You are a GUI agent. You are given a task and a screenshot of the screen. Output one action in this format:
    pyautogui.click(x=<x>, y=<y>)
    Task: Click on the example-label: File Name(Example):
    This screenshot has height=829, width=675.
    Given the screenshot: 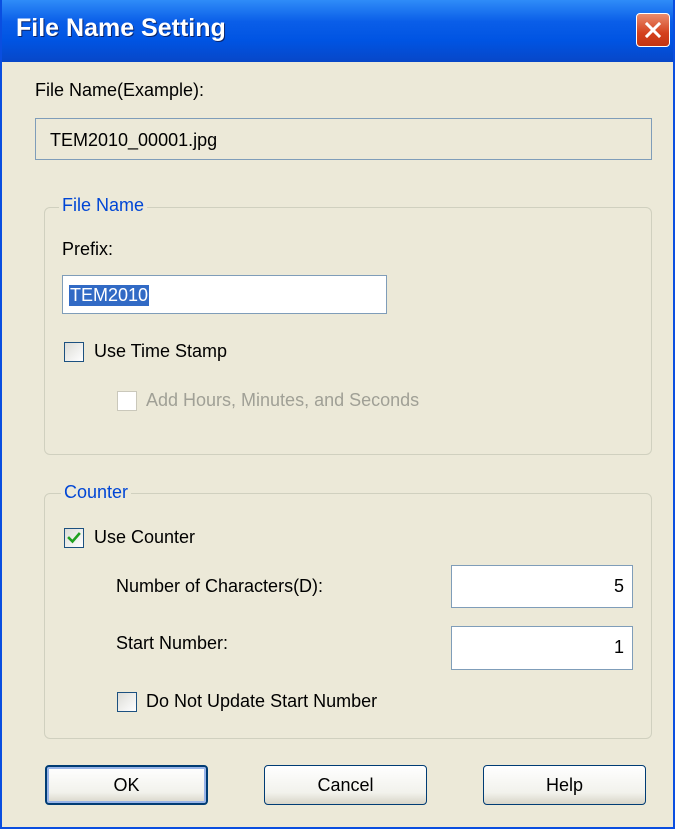 What is the action you would take?
    pyautogui.click(x=120, y=90)
    